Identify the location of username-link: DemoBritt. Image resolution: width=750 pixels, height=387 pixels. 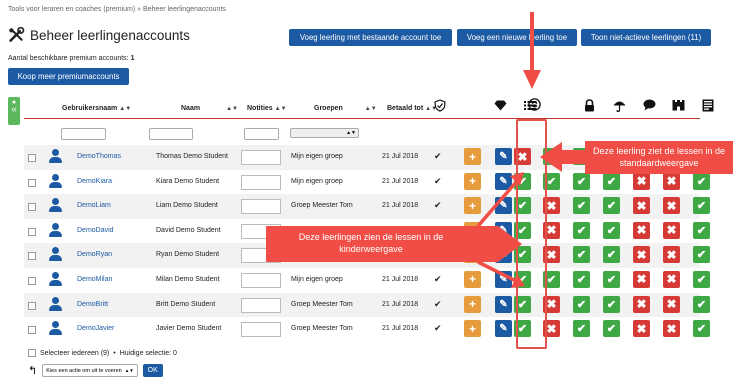
(92, 304).